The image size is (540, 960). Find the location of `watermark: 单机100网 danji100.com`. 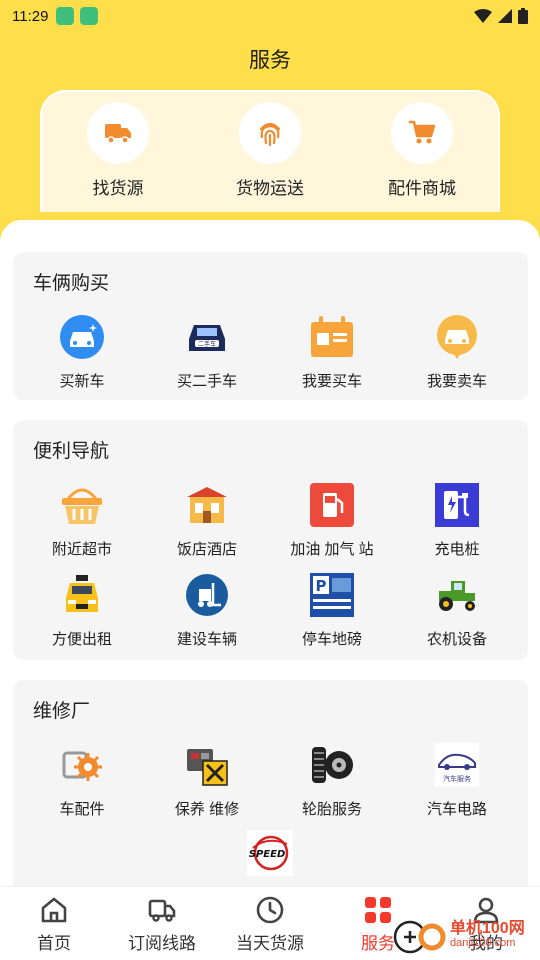

watermark: 单机100网 danji100.com is located at coordinates (458, 935).